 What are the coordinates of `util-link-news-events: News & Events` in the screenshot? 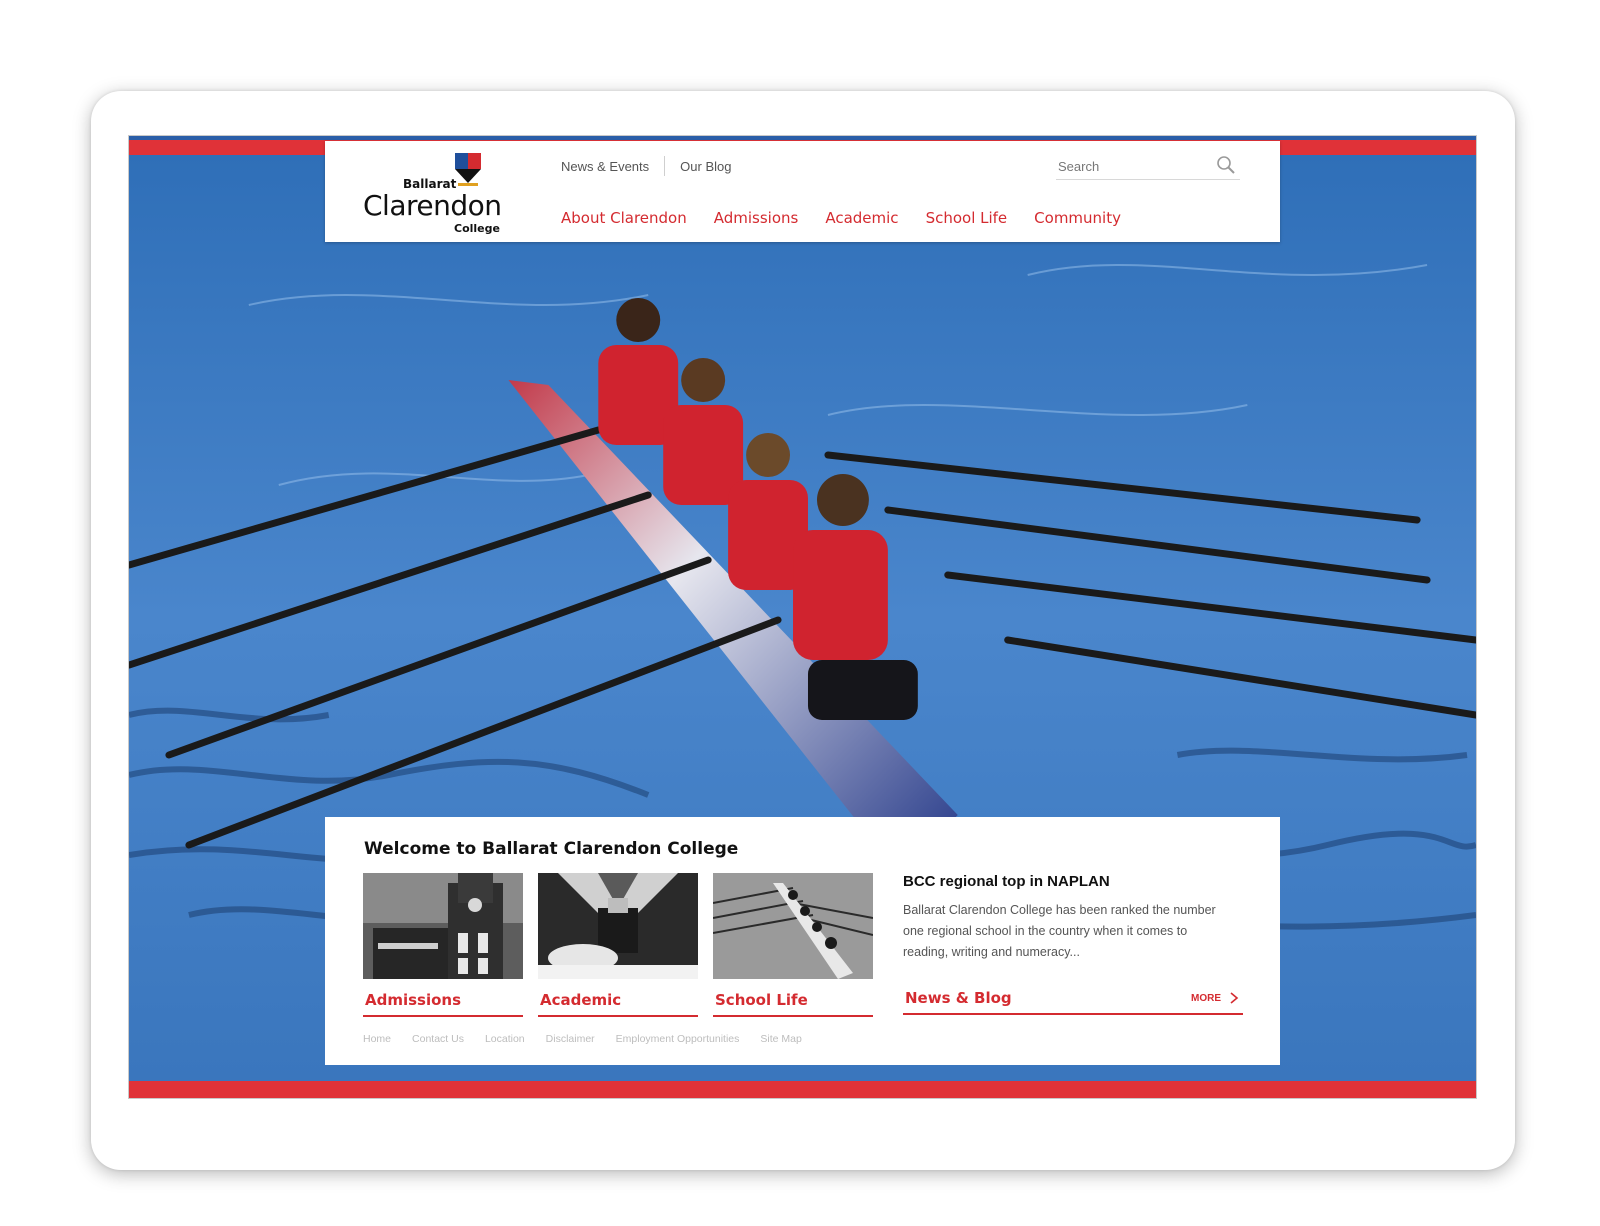 It's located at (605, 166).